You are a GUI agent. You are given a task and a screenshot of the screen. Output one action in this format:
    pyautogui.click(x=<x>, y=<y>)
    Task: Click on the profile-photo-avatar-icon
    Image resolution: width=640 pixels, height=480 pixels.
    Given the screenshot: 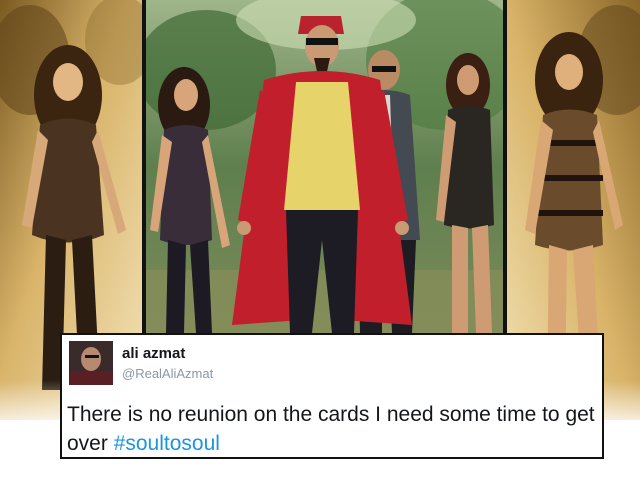 What is the action you would take?
    pyautogui.click(x=91, y=363)
    